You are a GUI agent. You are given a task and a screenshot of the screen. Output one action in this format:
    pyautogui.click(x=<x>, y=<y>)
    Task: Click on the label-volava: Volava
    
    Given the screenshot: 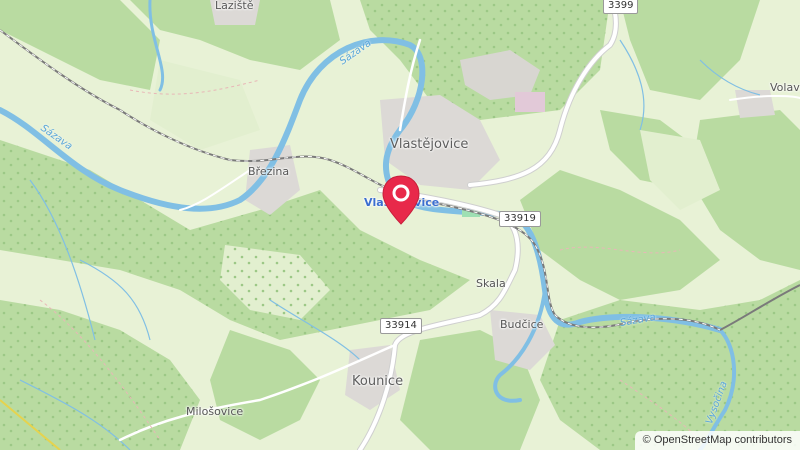 What is the action you would take?
    pyautogui.click(x=785, y=87)
    